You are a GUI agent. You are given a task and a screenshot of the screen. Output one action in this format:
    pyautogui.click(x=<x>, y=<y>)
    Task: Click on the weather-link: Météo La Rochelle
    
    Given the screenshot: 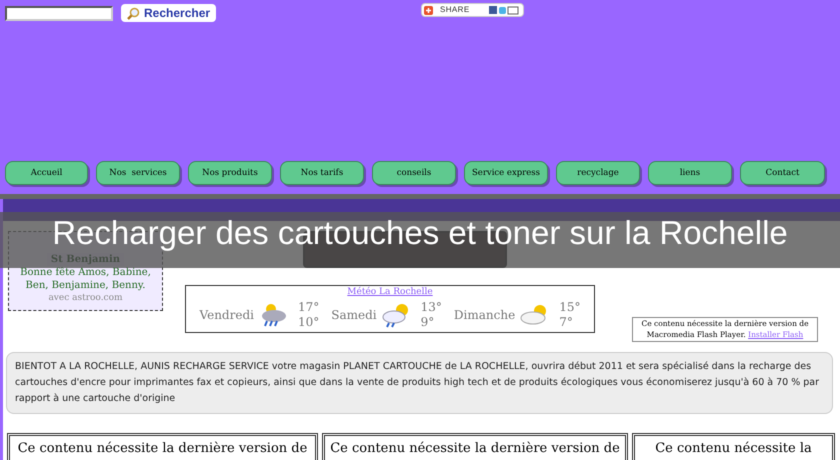 What is the action you would take?
    pyautogui.click(x=390, y=293)
    